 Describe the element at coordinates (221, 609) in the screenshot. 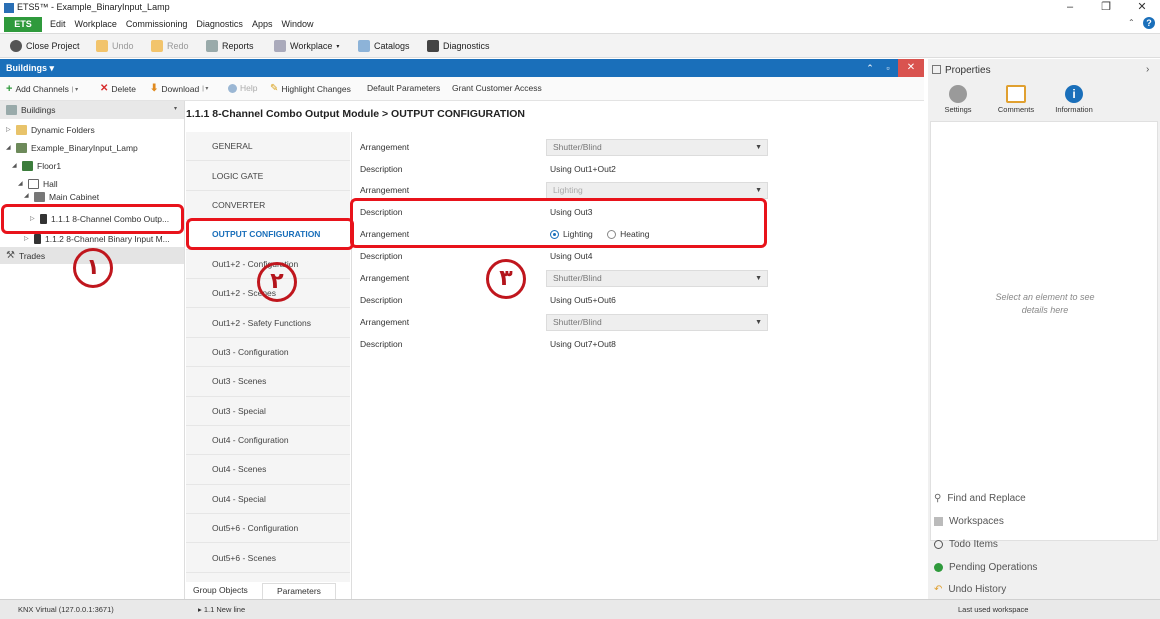

I see `line-selector: ▸ 1.1 New line` at that location.